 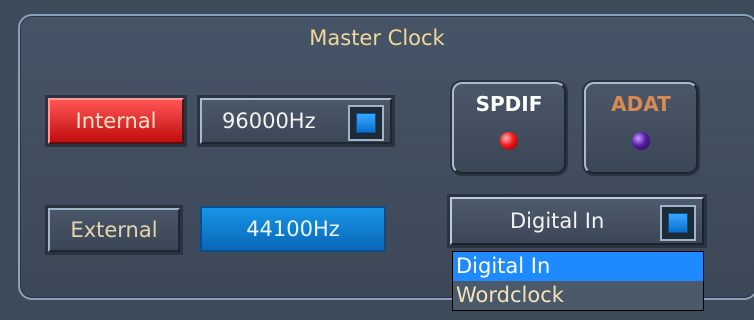 I want to click on purple-led-icon, so click(x=641, y=141).